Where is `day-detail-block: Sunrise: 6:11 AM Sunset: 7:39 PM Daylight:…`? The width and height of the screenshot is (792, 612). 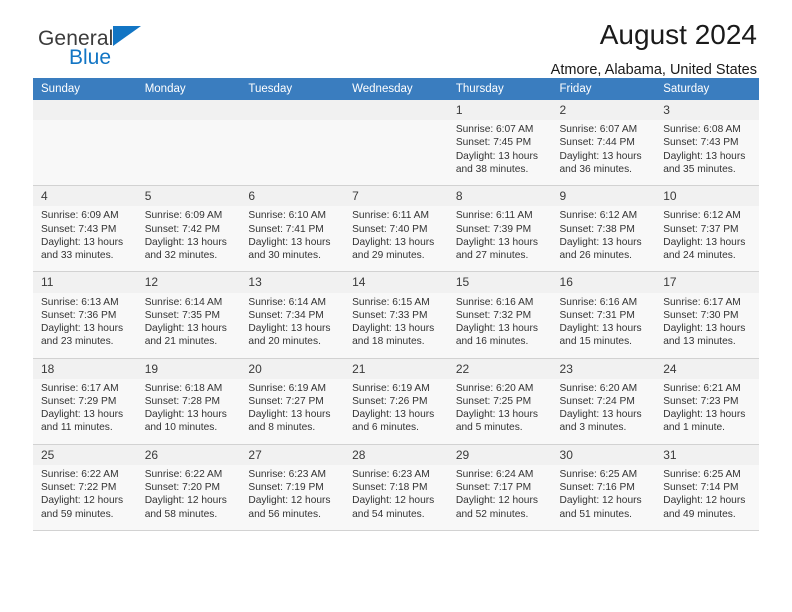
day-detail-block: Sunrise: 6:11 AM Sunset: 7:39 PM Daylight:… is located at coordinates (499, 239).